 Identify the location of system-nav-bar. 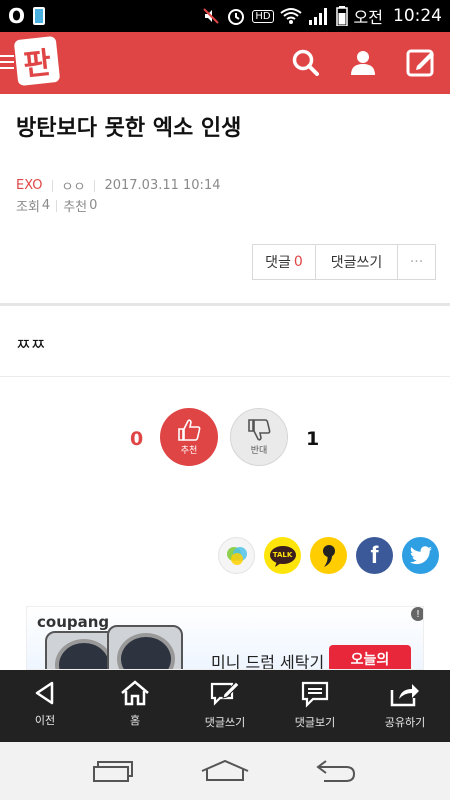
(225, 771).